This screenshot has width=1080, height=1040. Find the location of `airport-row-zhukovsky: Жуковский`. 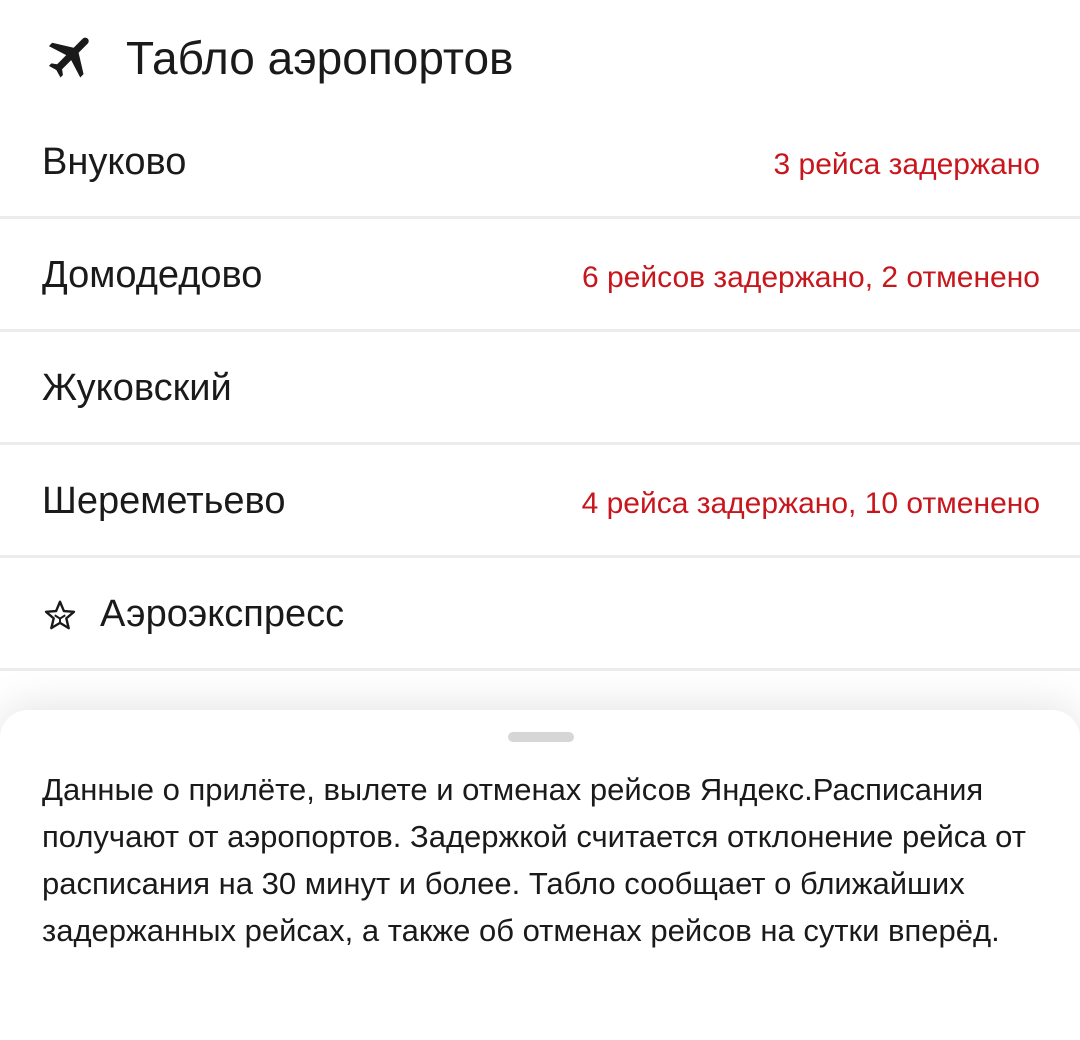

airport-row-zhukovsky: Жуковский is located at coordinates (540, 388).